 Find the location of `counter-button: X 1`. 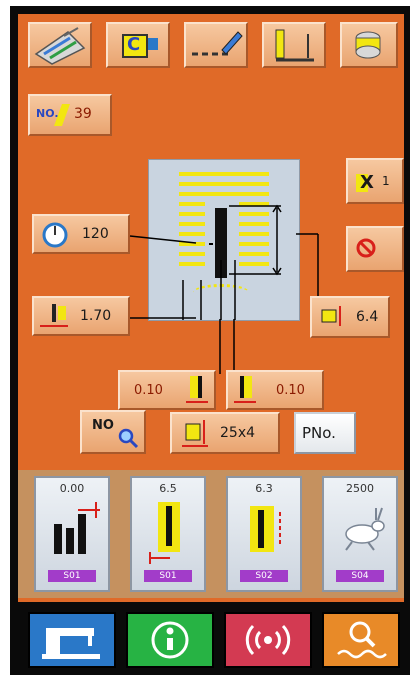

counter-button: X 1 is located at coordinates (375, 181).